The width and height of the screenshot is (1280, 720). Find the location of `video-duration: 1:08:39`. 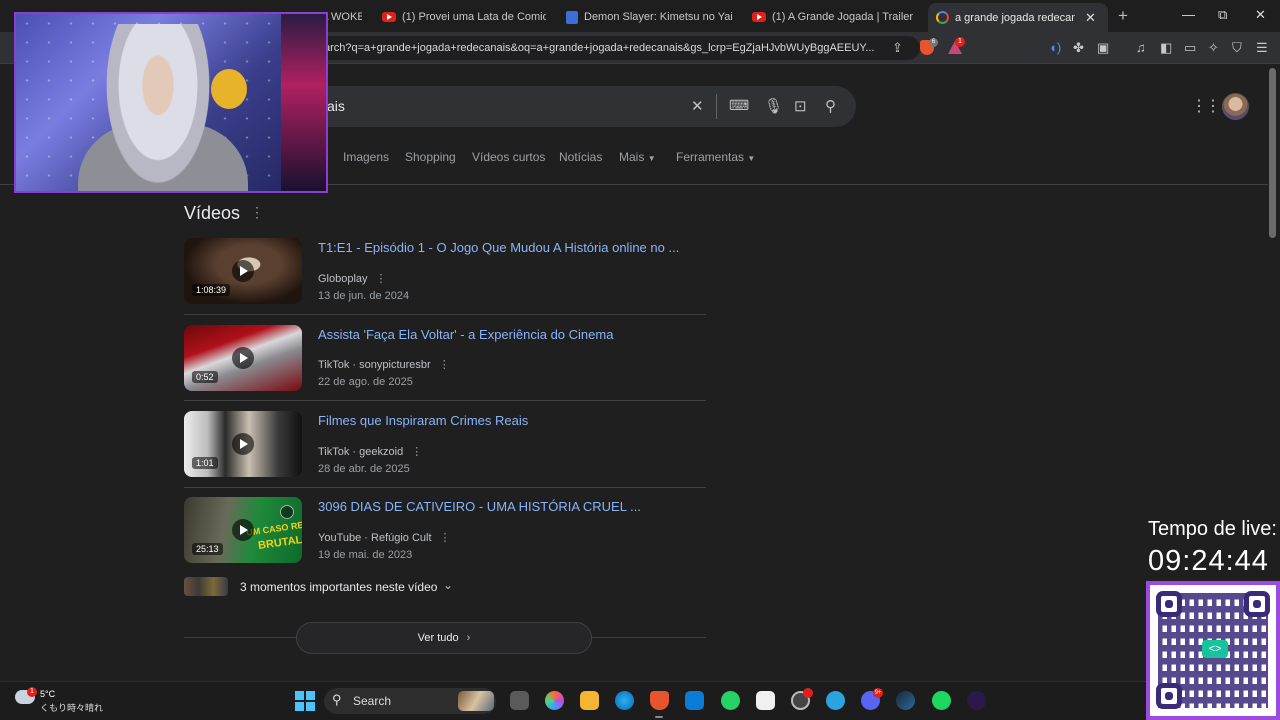

video-duration: 1:08:39 is located at coordinates (211, 290).